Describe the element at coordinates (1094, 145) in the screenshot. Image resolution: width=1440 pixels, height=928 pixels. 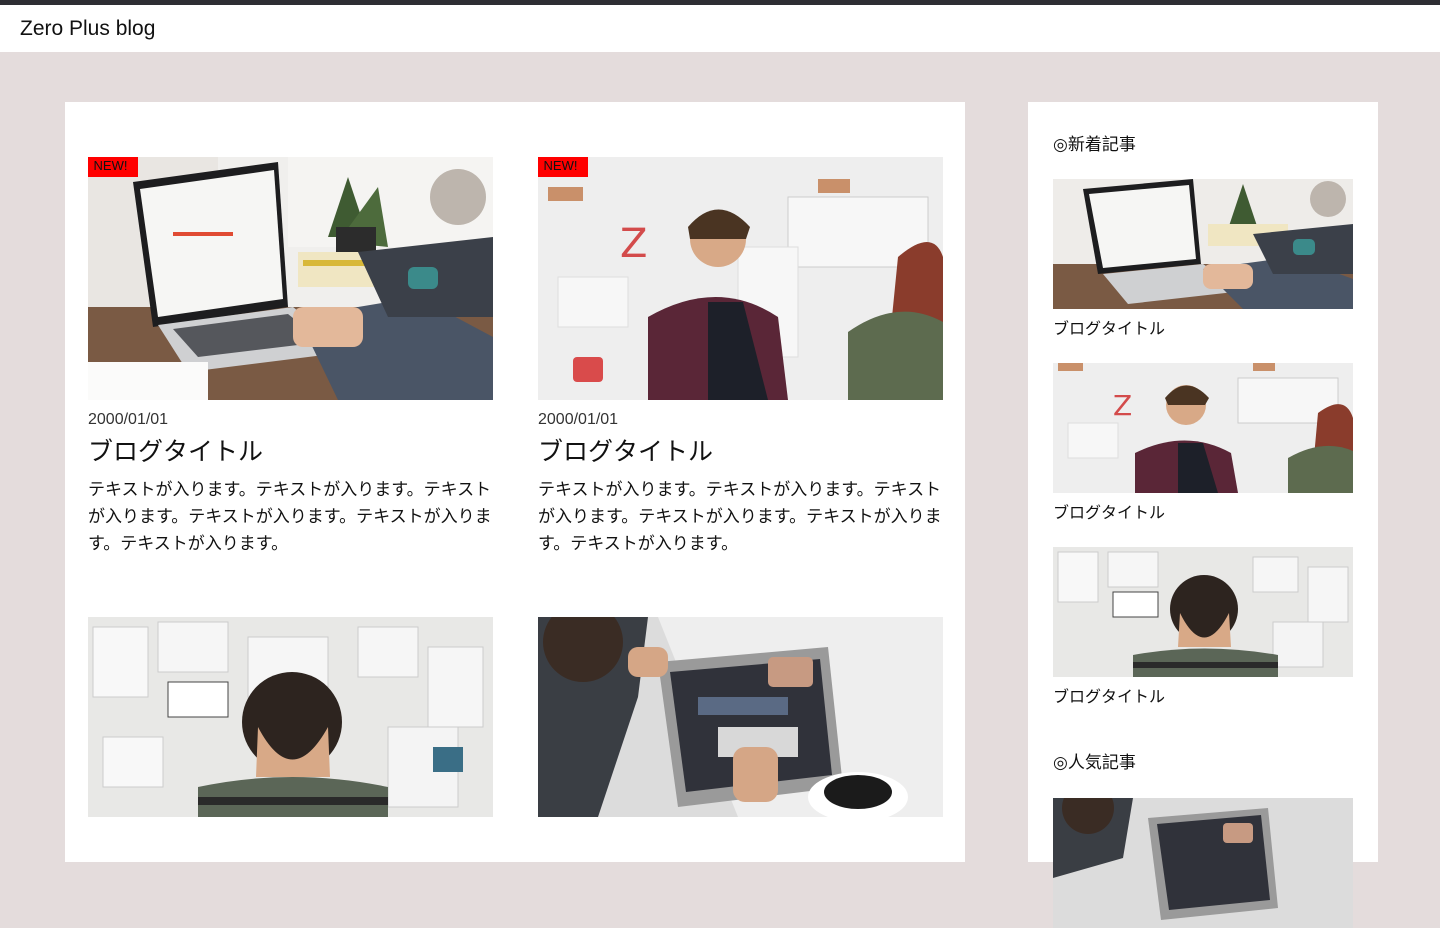
I see `recent-posts-heading: ◎新着記事` at that location.